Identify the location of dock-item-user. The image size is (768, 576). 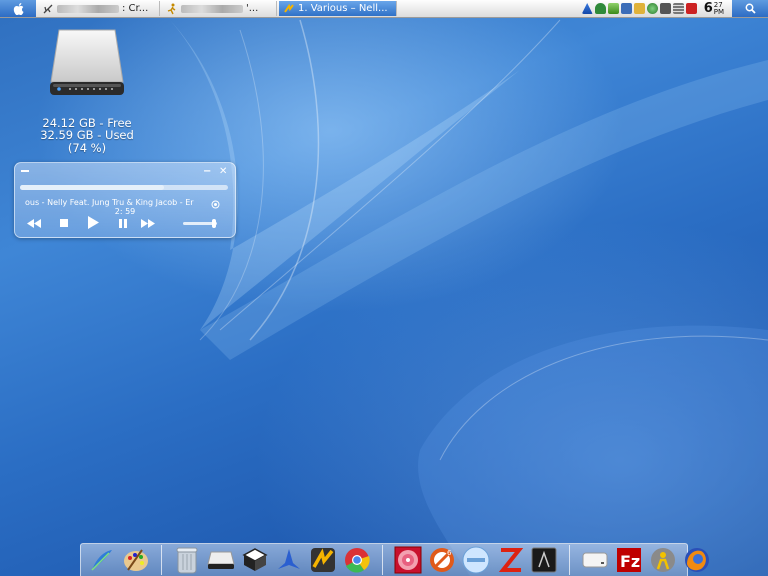
(663, 560).